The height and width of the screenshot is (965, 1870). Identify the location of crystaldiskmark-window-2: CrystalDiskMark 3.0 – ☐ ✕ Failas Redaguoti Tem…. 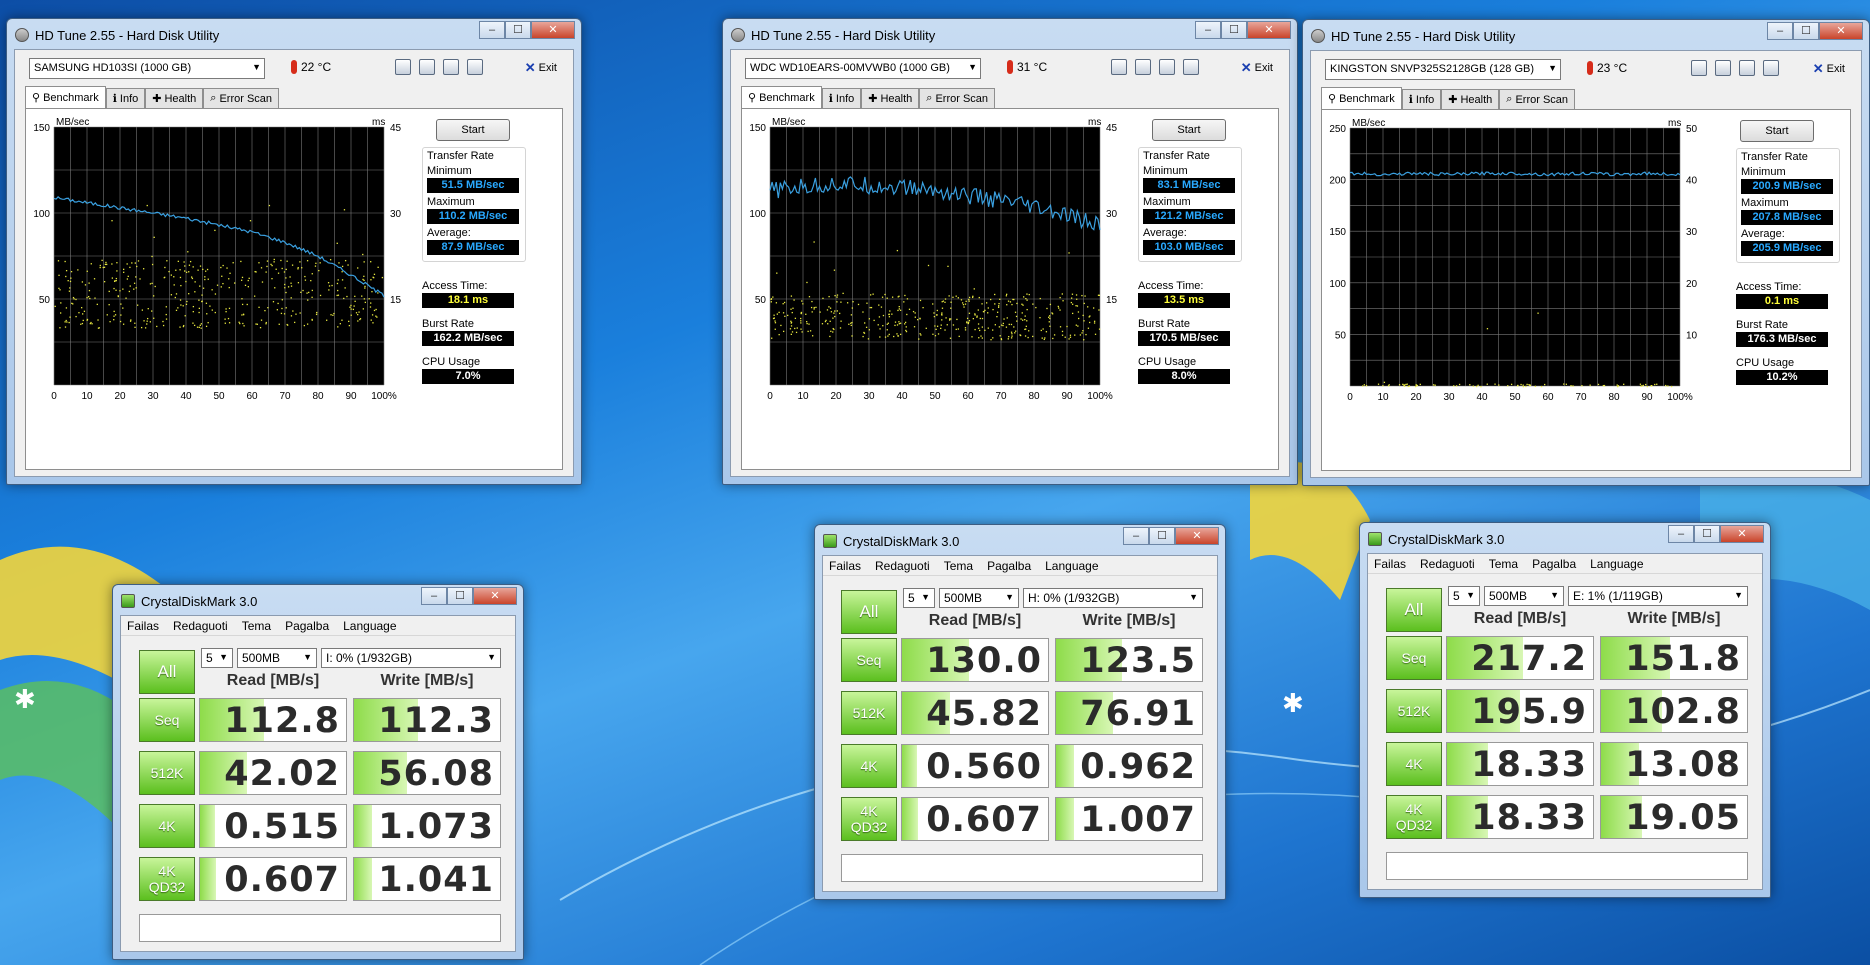
(1020, 712).